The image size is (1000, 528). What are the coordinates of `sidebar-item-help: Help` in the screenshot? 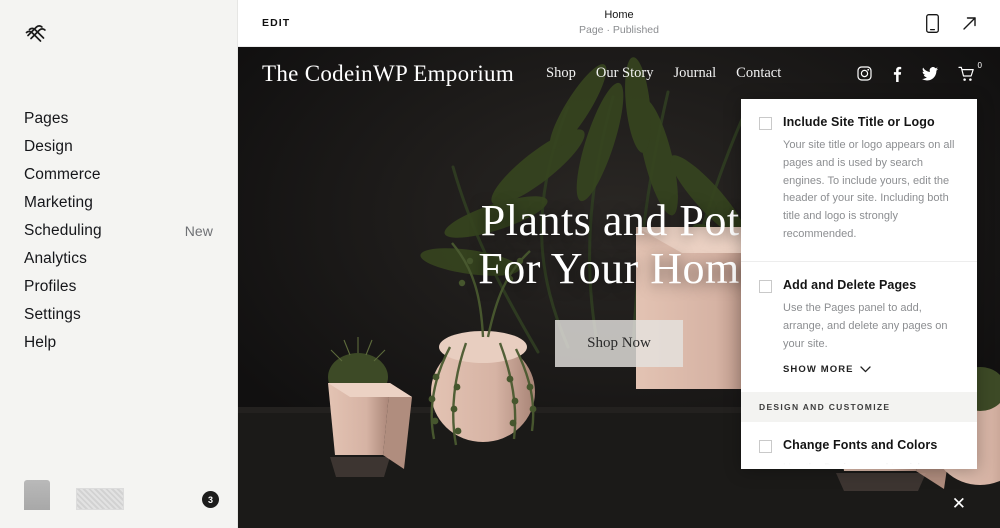 It's located at (118, 343).